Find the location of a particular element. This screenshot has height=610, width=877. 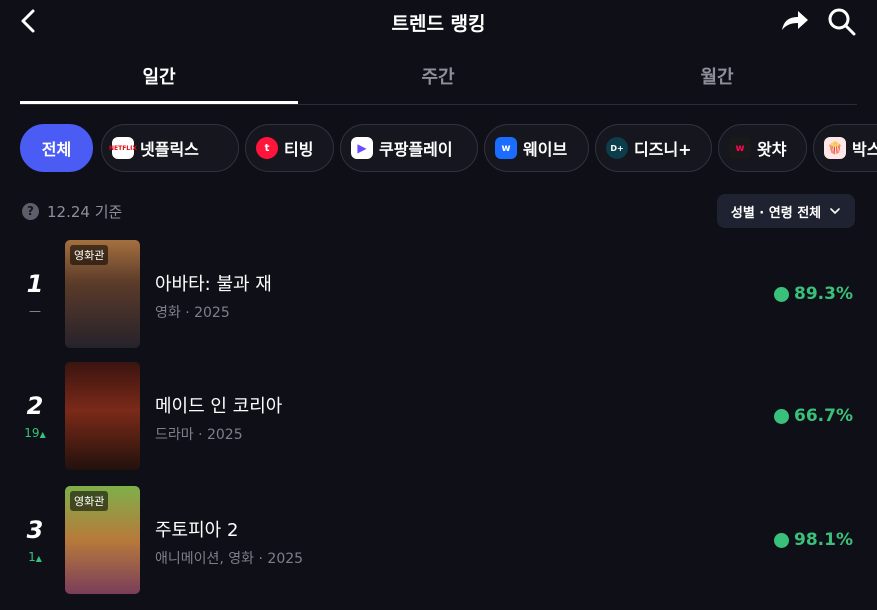

chip-netflix: NETFLIX 넷플릭스 is located at coordinates (170, 148).